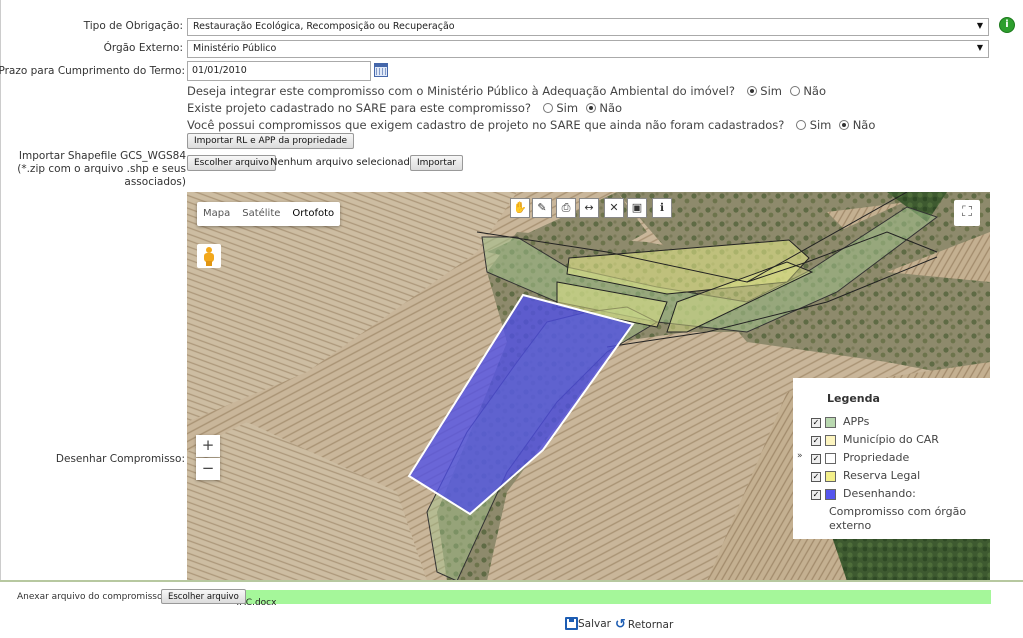  What do you see at coordinates (588, 49) in the screenshot?
I see `orgao-select: Ministério Público ▼` at bounding box center [588, 49].